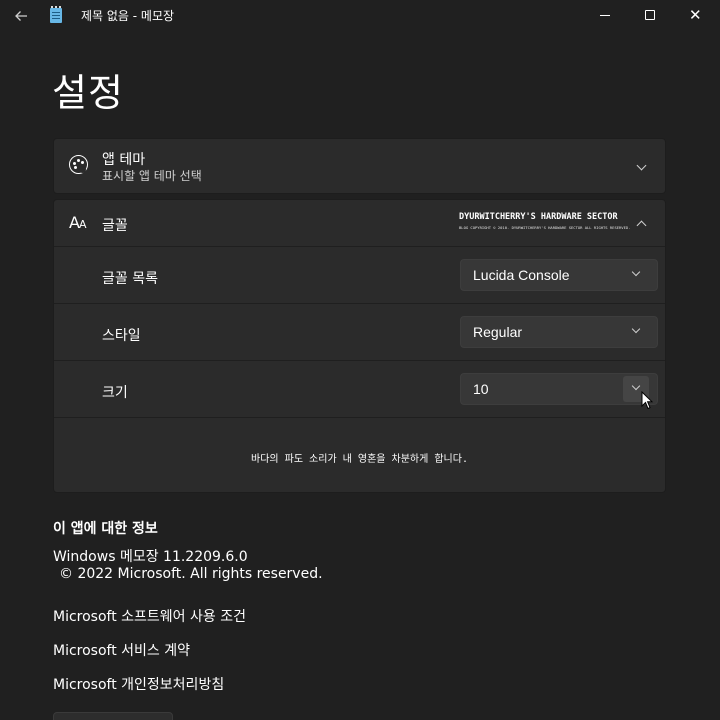 The image size is (720, 720). I want to click on font-style-label: 스타일, so click(121, 336).